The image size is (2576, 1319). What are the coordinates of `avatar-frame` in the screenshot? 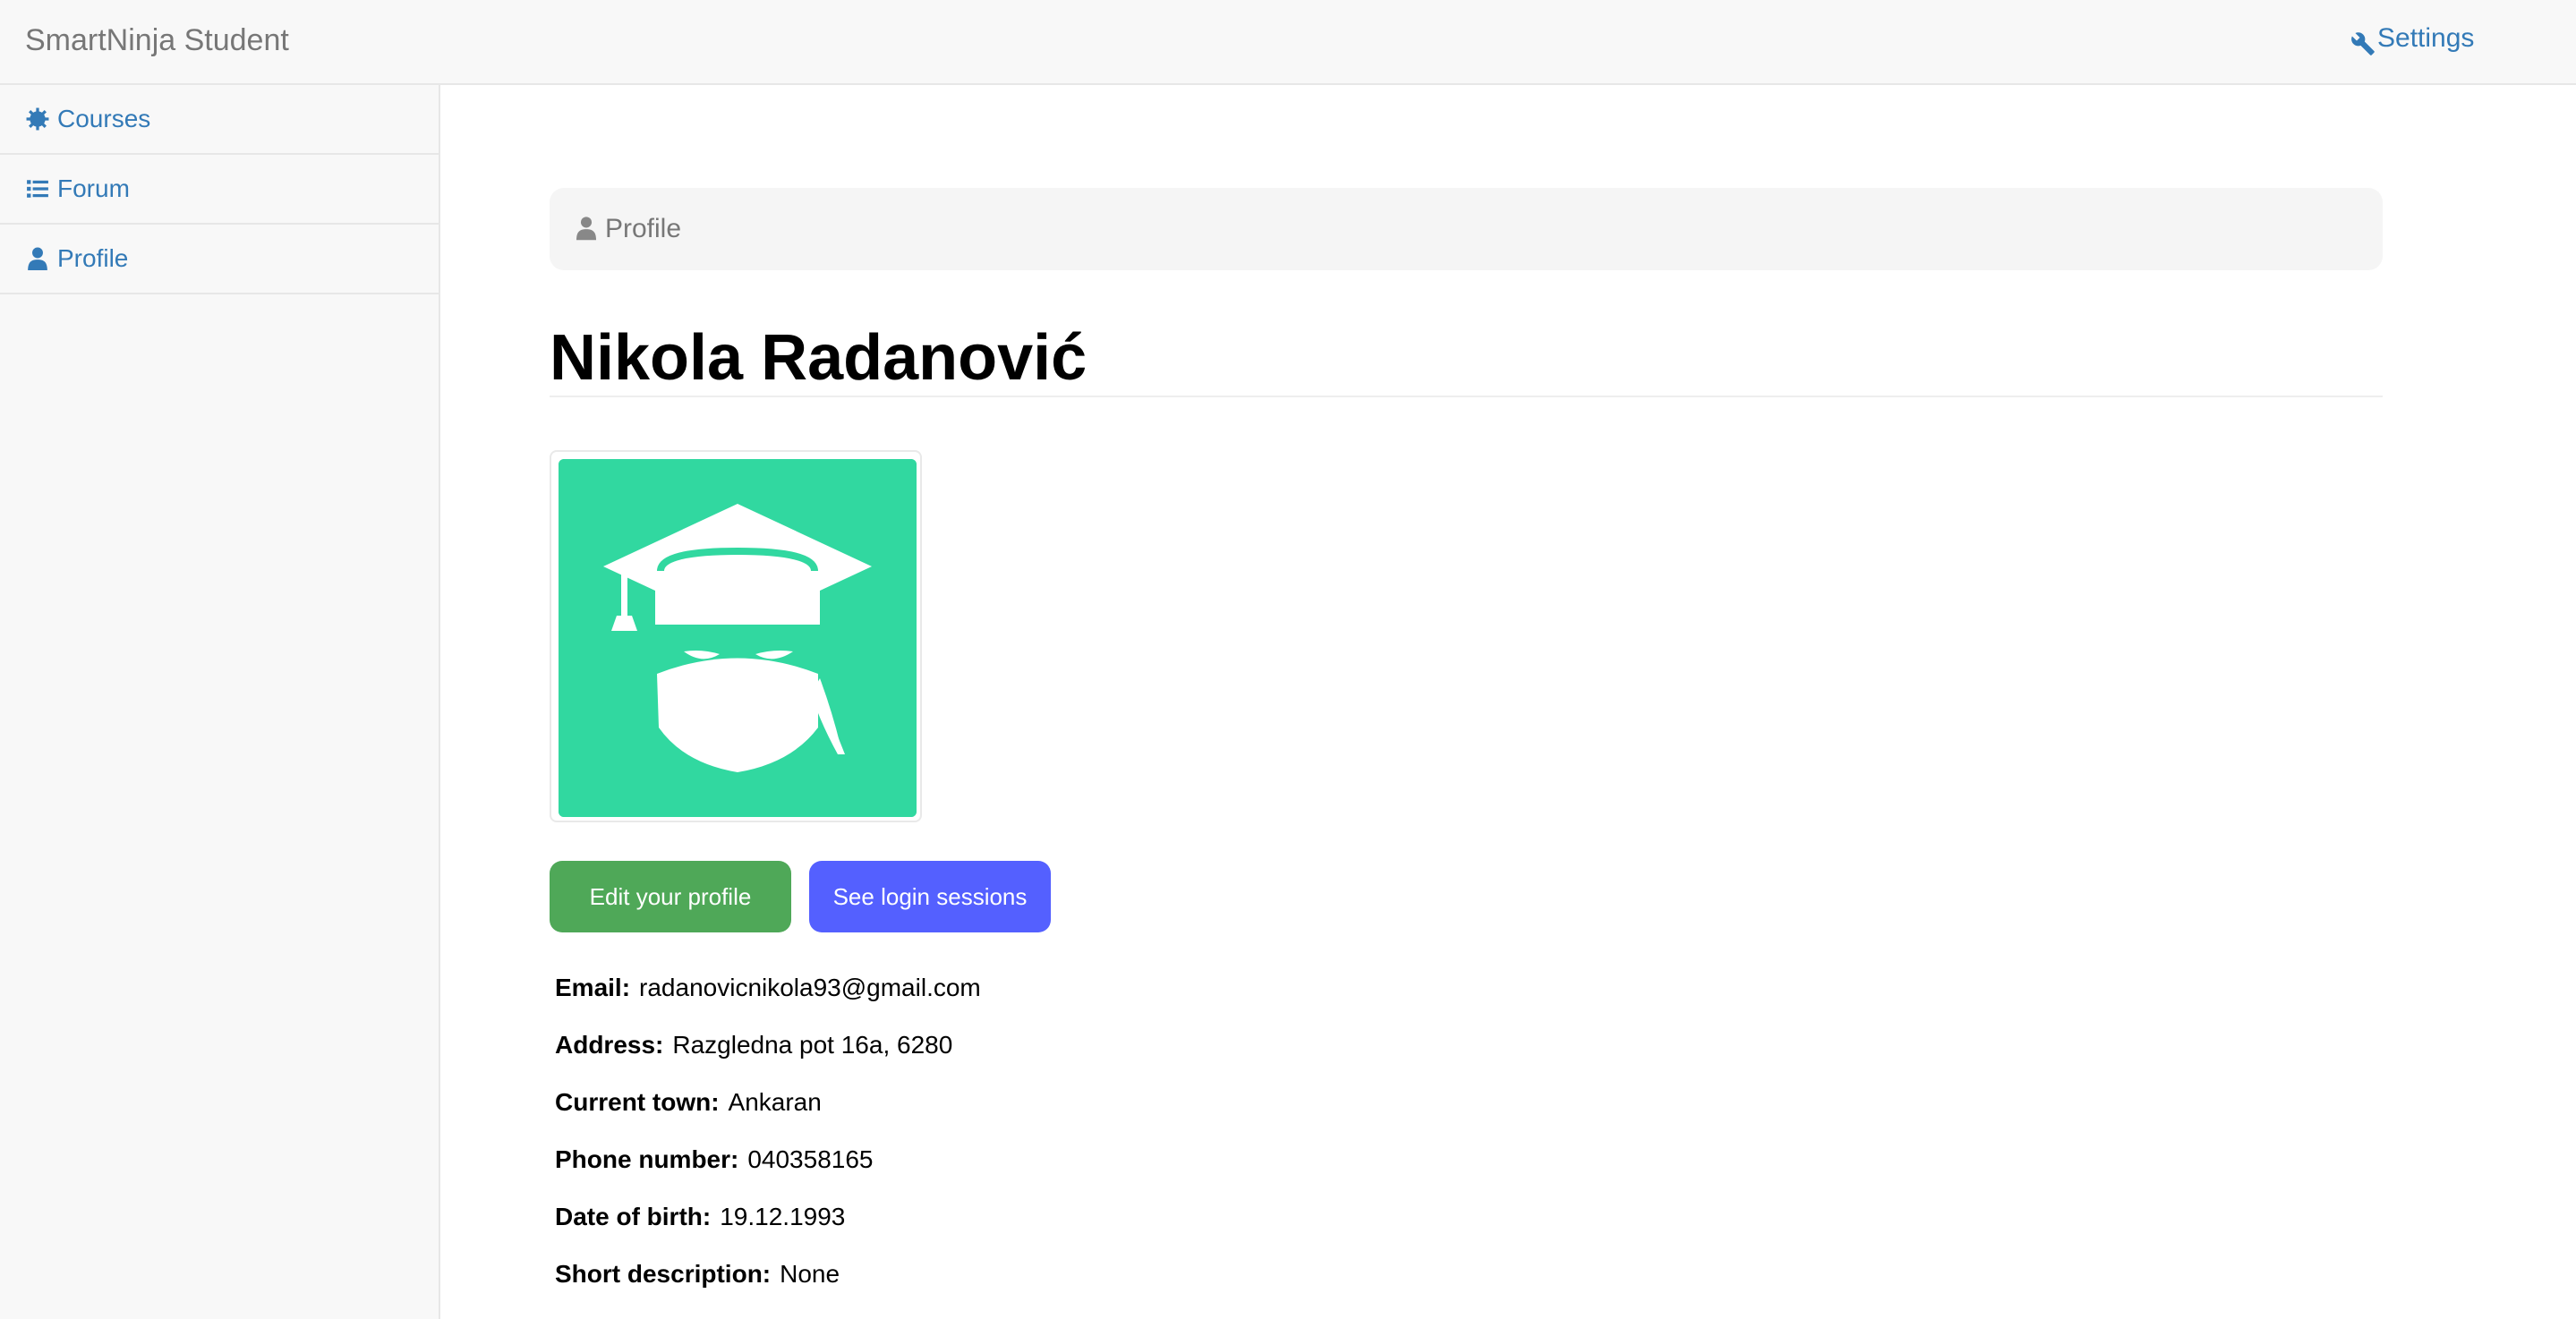 It's located at (736, 636).